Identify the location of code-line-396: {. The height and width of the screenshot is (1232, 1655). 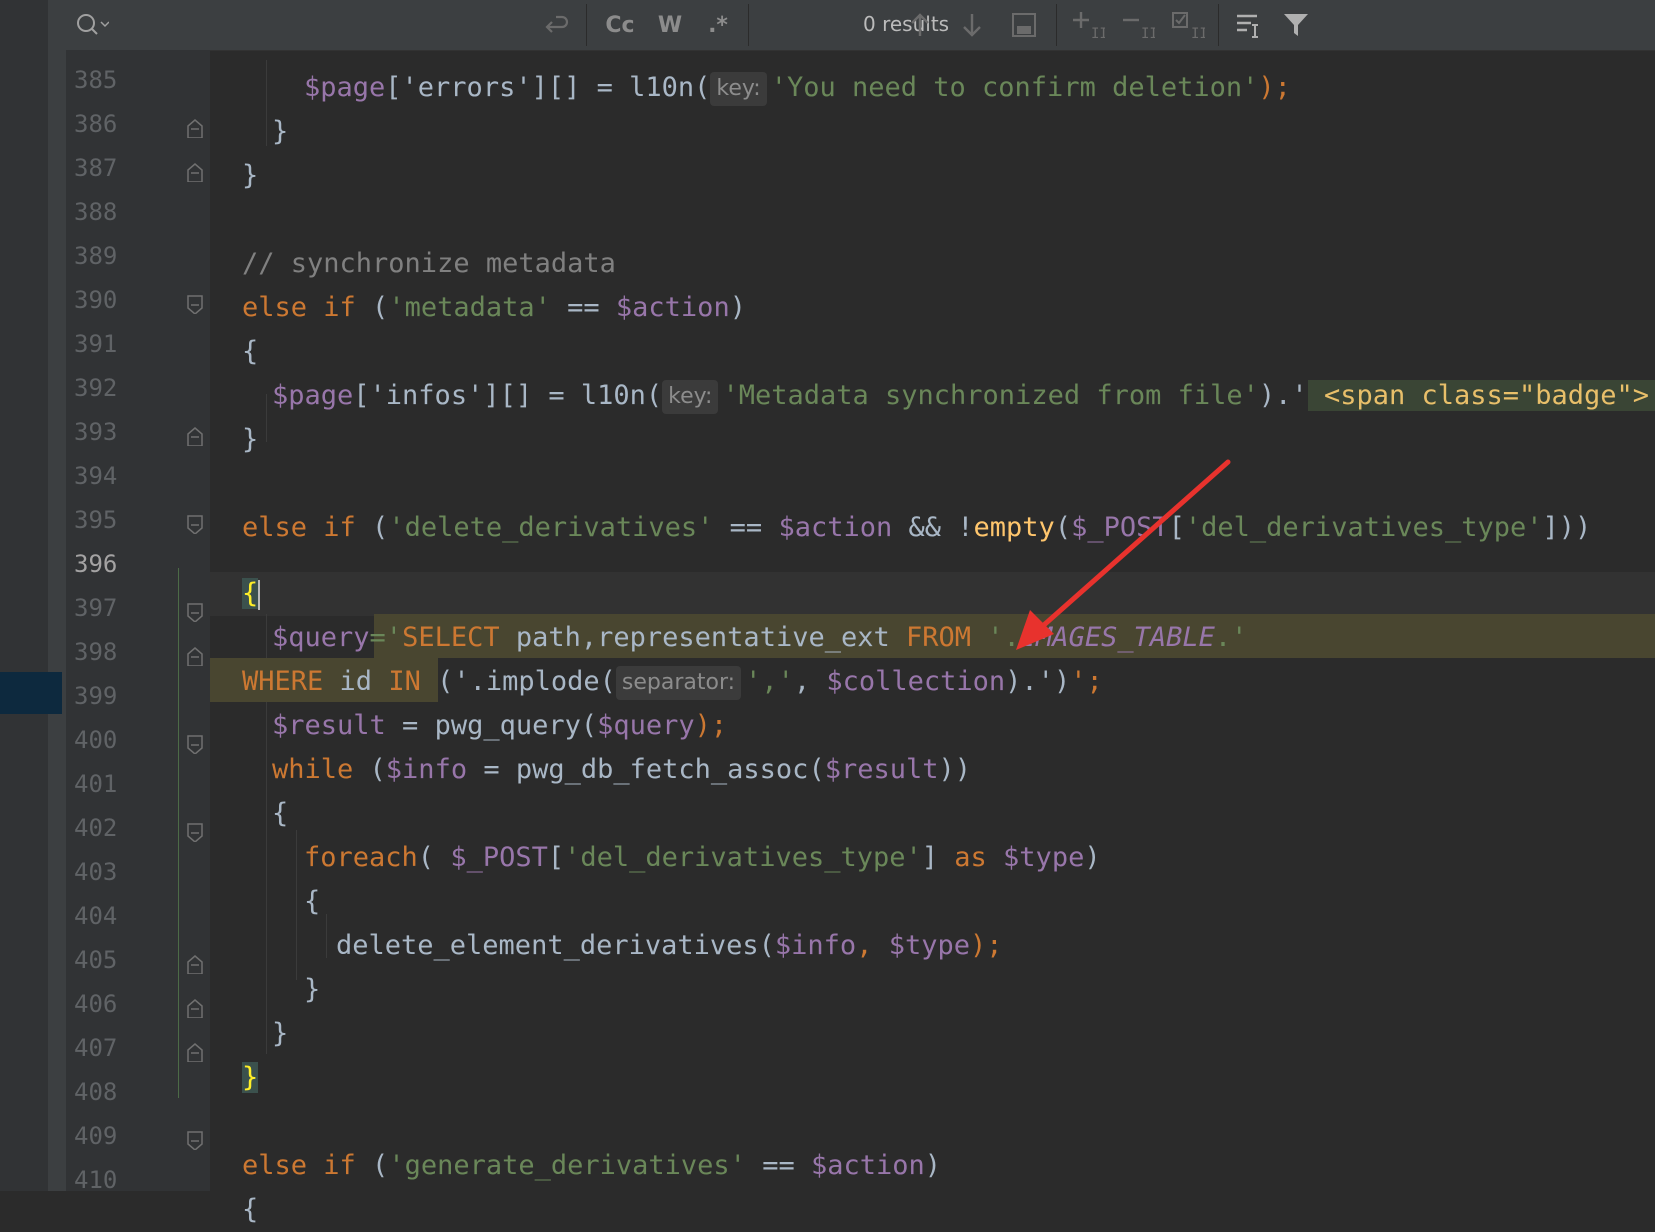
(251, 594).